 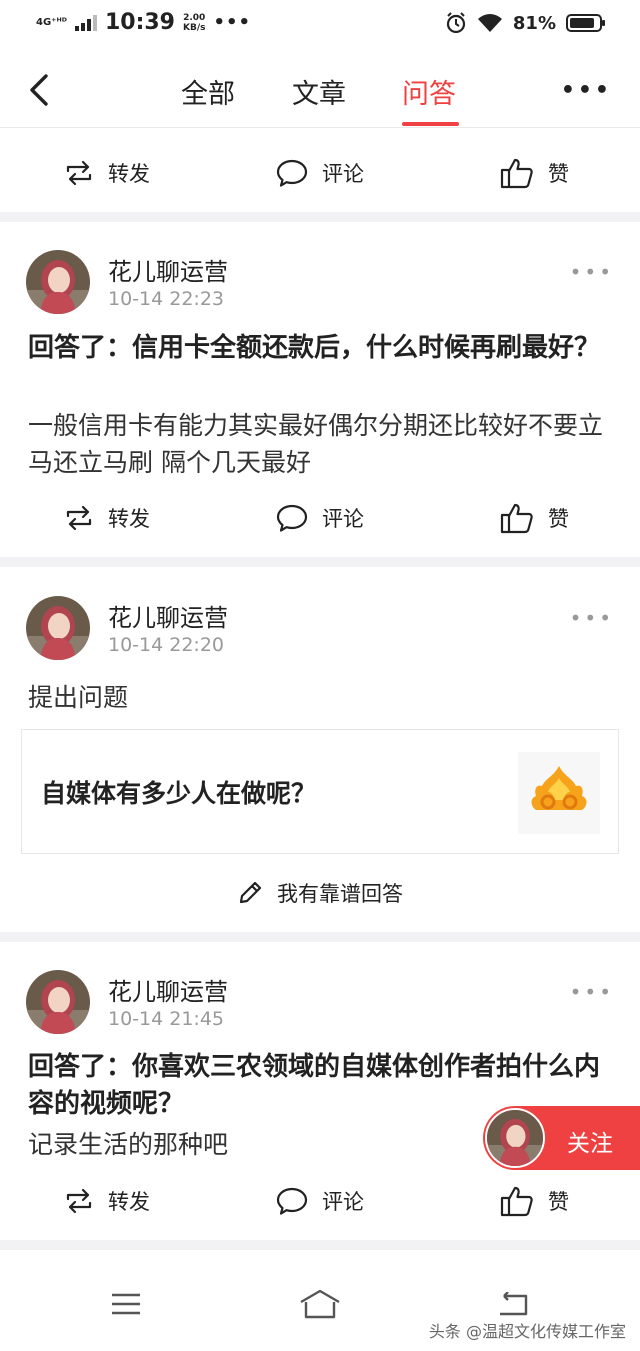 I want to click on write-answer-button: 我有靠谱回答, so click(x=320, y=893).